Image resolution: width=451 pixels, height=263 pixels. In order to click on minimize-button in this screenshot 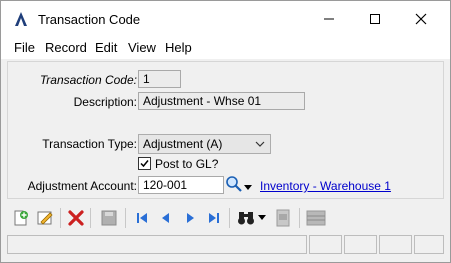, I will do `click(329, 19)`.